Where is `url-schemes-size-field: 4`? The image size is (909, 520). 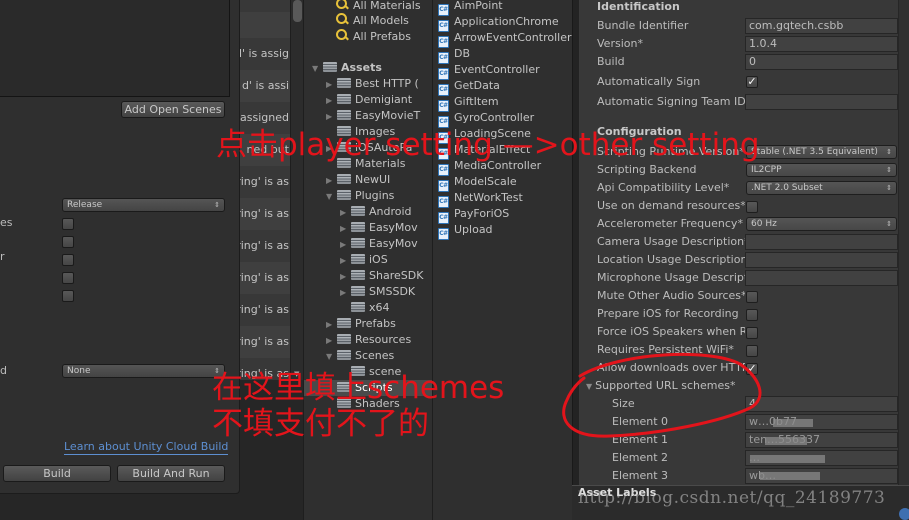
url-schemes-size-field: 4 is located at coordinates (821, 404).